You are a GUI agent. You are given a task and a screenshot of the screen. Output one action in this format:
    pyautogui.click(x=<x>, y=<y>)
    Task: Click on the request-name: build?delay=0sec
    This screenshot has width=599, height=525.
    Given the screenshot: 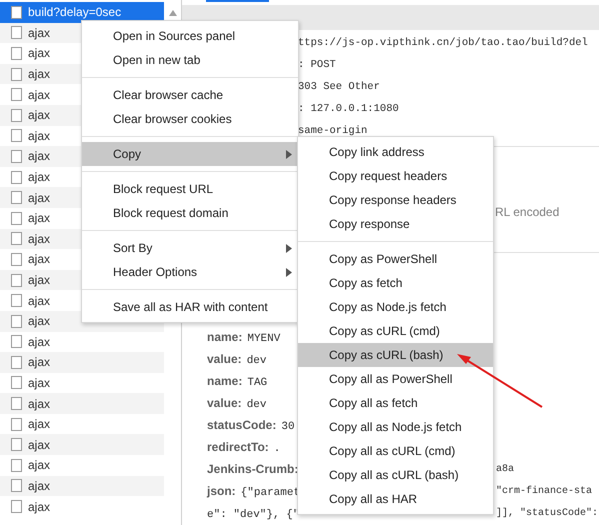 What is the action you would take?
    pyautogui.click(x=75, y=12)
    